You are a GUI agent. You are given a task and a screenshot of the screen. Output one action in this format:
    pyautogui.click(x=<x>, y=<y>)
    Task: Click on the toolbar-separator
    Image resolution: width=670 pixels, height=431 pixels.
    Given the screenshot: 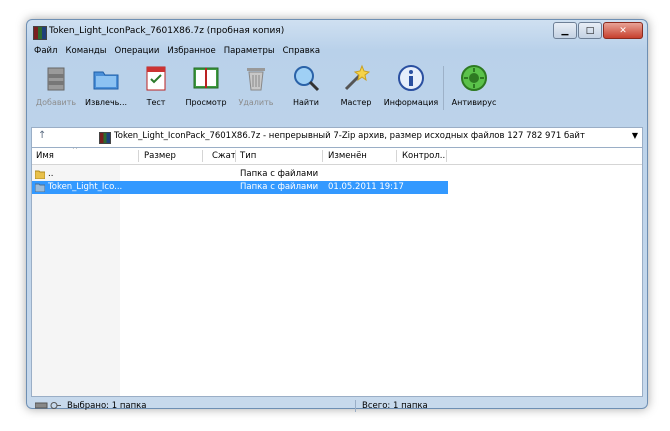 What is the action you would take?
    pyautogui.click(x=443, y=88)
    